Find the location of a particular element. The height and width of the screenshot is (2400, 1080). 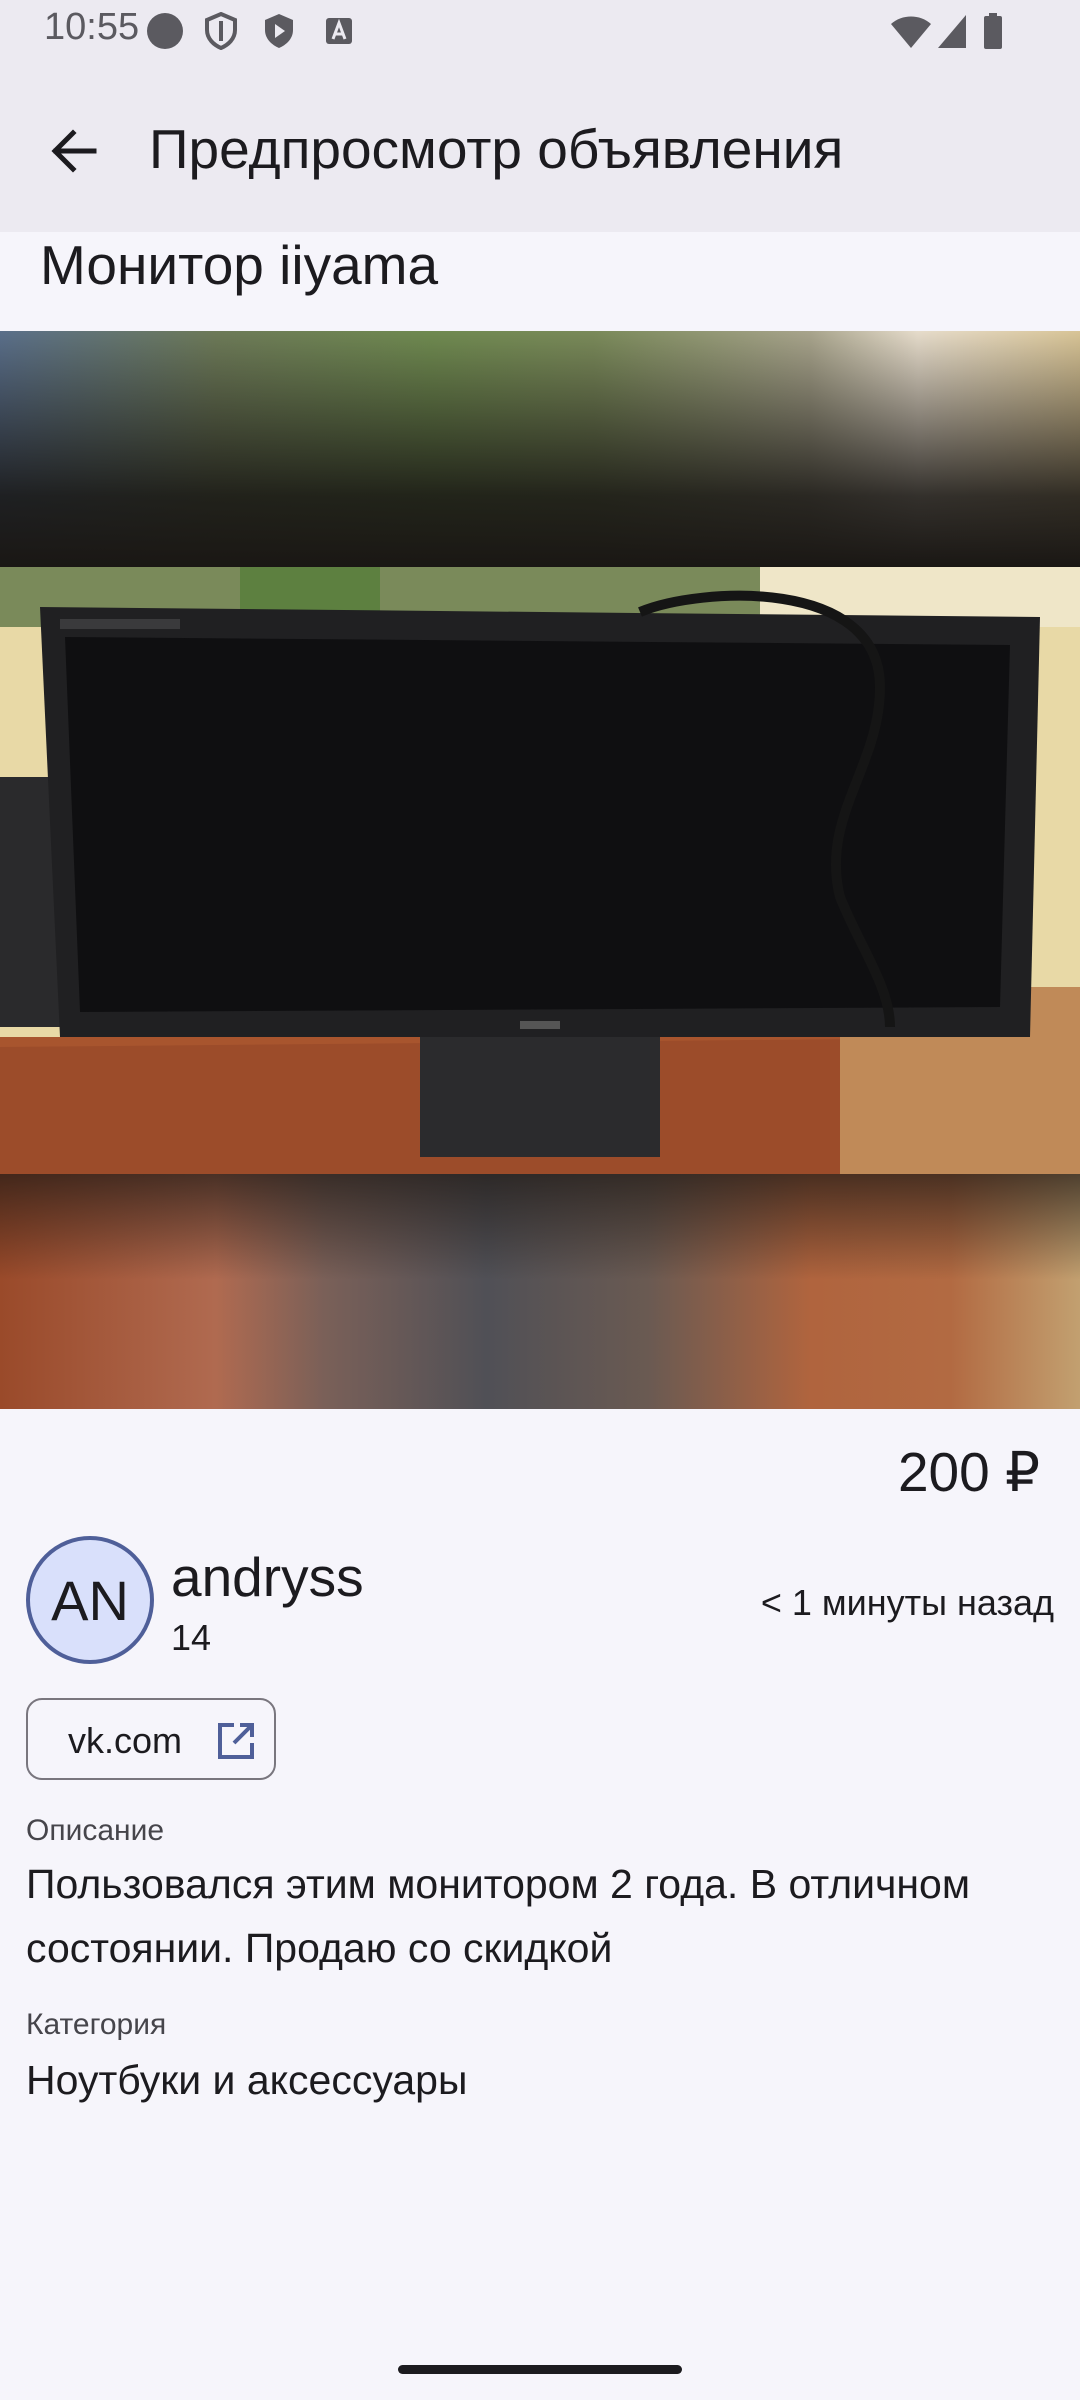

top-app-bar: Предпросмотр объявления is located at coordinates (540, 147).